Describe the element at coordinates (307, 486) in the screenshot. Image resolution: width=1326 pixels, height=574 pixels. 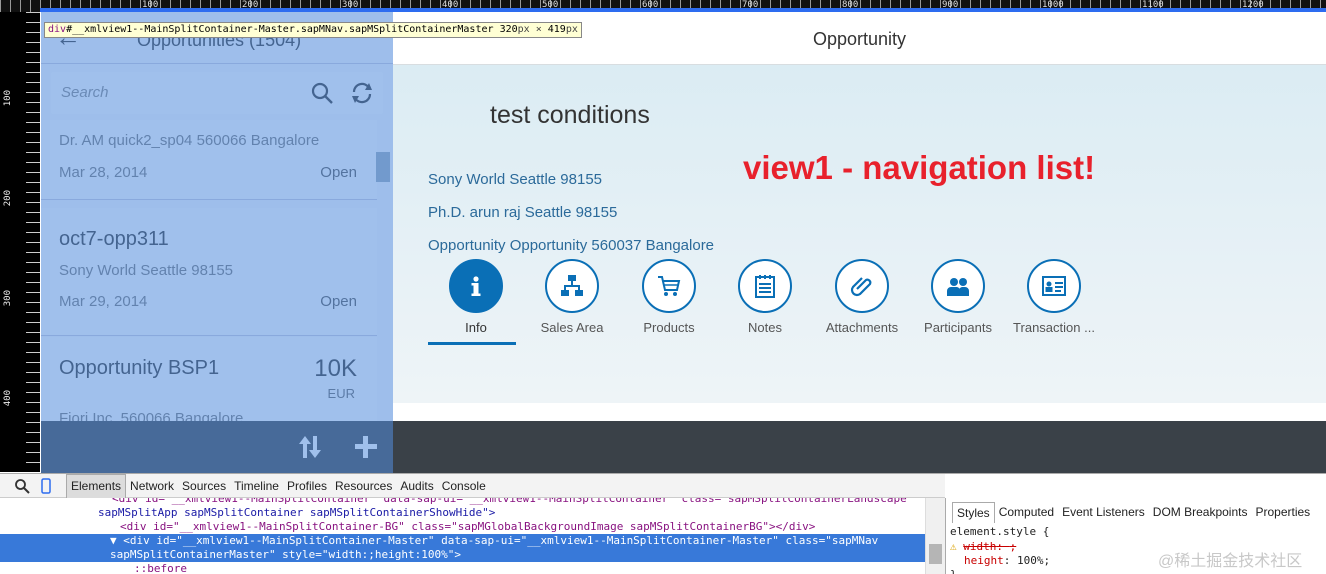
I see `tab-profiles: Profiles` at that location.